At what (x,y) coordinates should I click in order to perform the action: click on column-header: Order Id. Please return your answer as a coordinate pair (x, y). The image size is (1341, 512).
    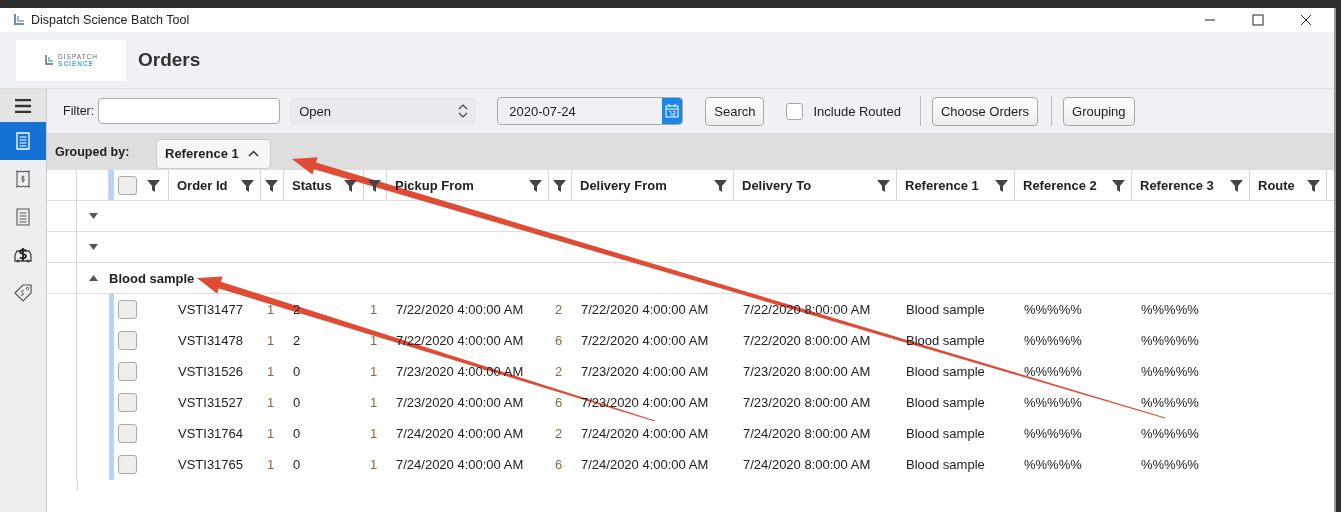
    Looking at the image, I should click on (202, 185).